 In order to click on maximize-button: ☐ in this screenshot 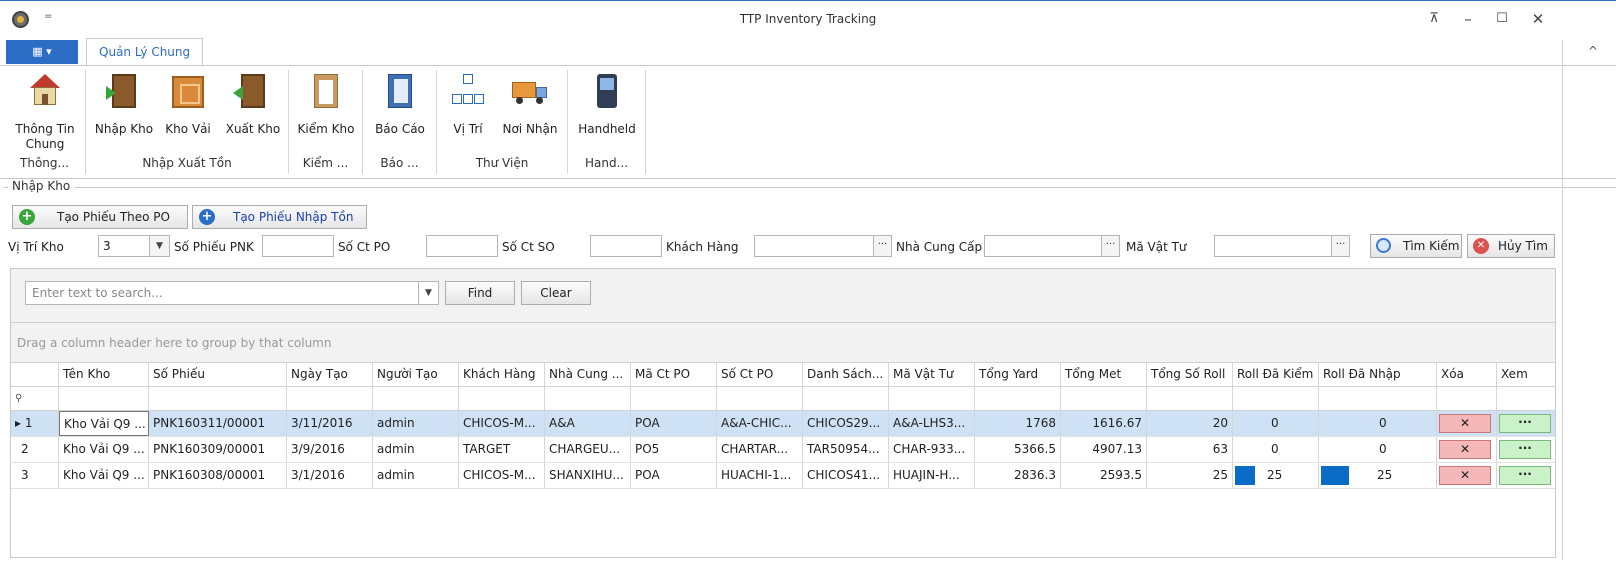, I will do `click(1502, 19)`.